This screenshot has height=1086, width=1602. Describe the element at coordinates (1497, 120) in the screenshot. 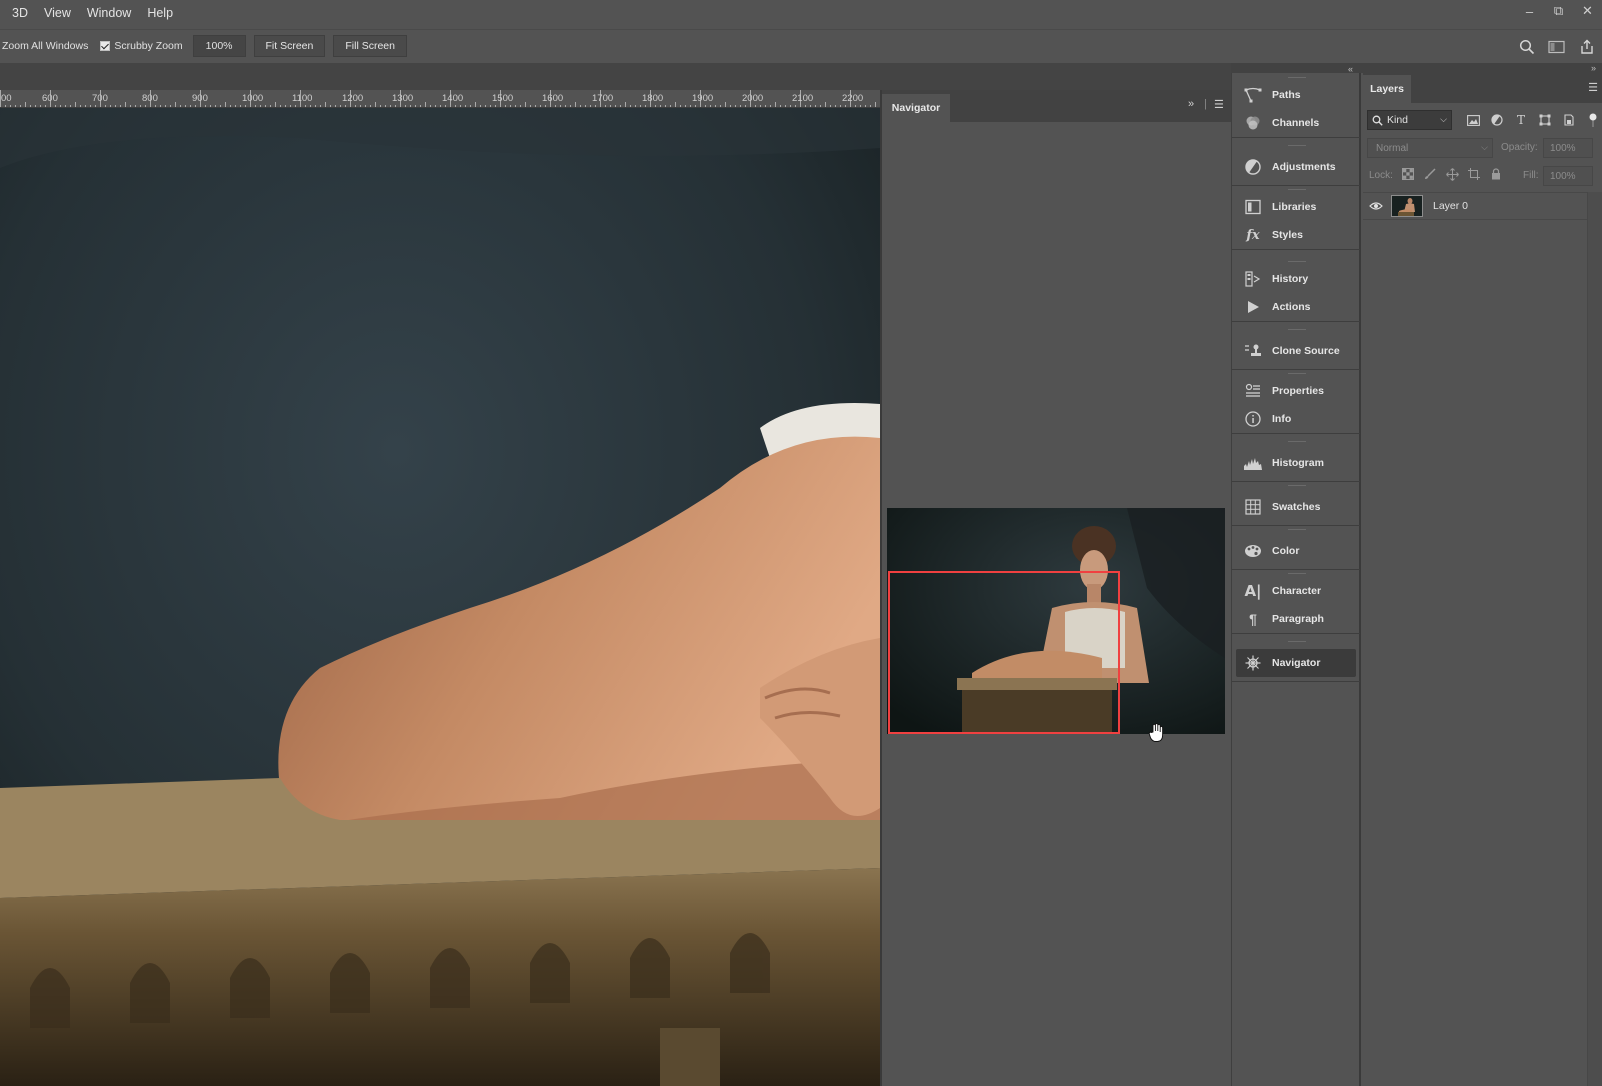

I see `adjustment-layer-filter-icon` at that location.